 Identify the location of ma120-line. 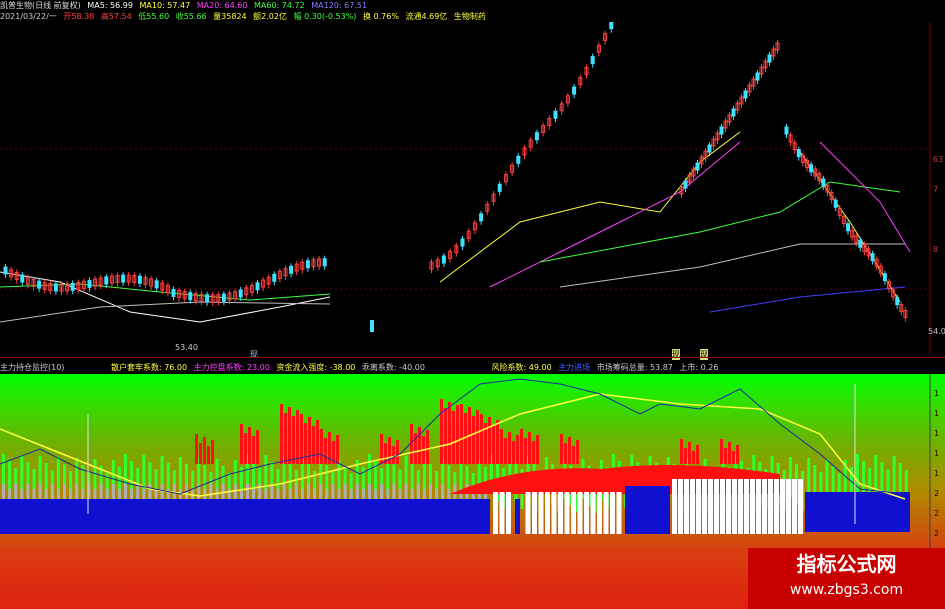
(165, 312).